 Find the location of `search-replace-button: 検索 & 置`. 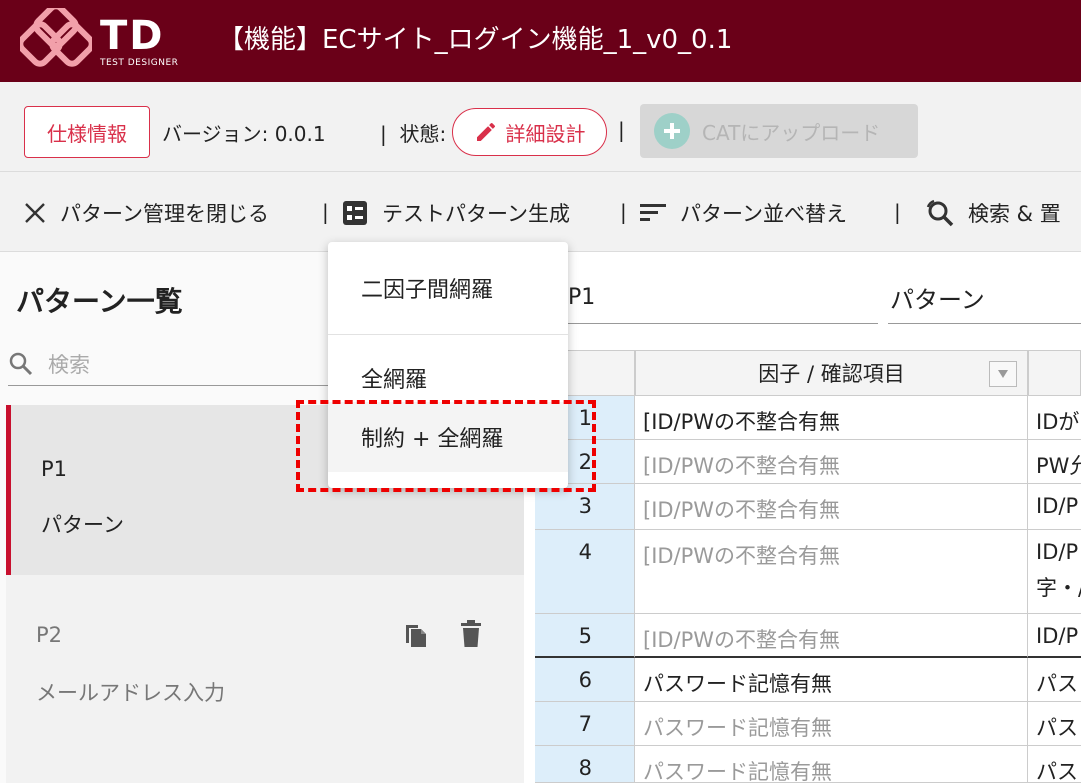

search-replace-button: 検索 & 置 is located at coordinates (992, 213).